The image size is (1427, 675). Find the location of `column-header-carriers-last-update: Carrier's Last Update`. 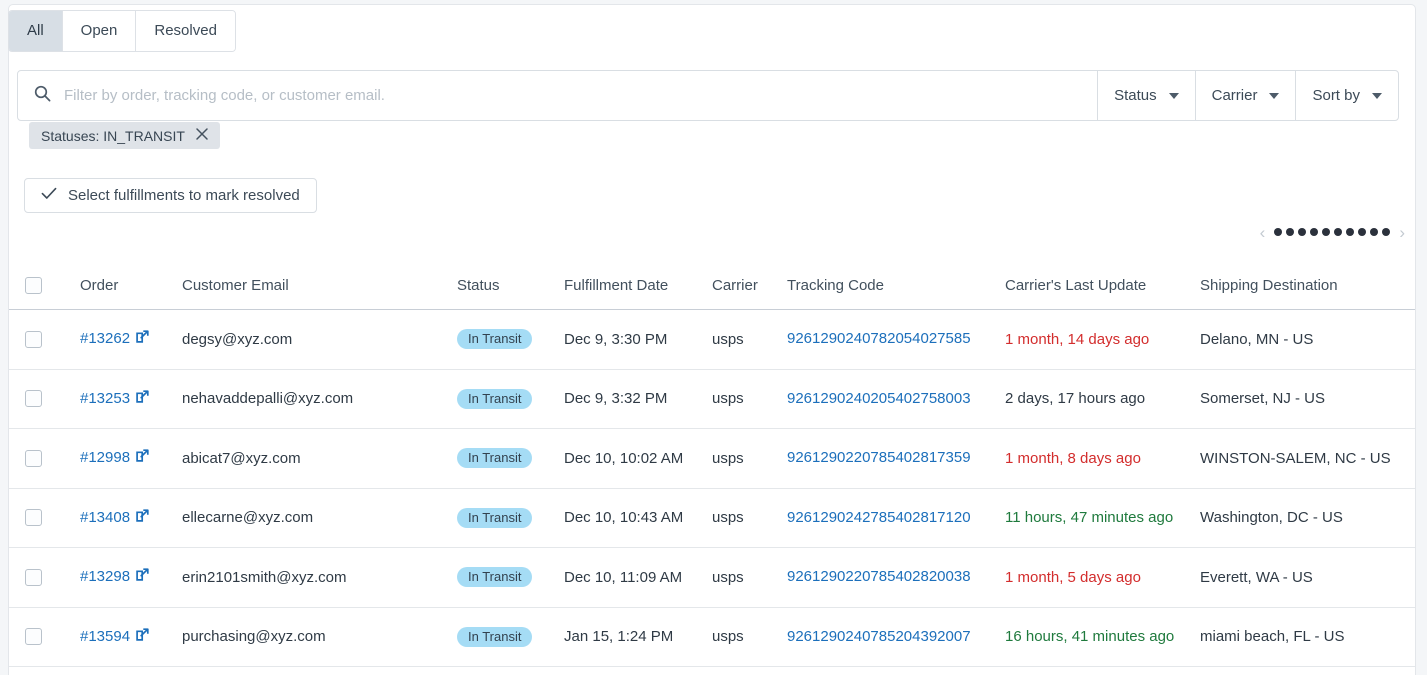

column-header-carriers-last-update: Carrier's Last Update is located at coordinates (1102, 285).